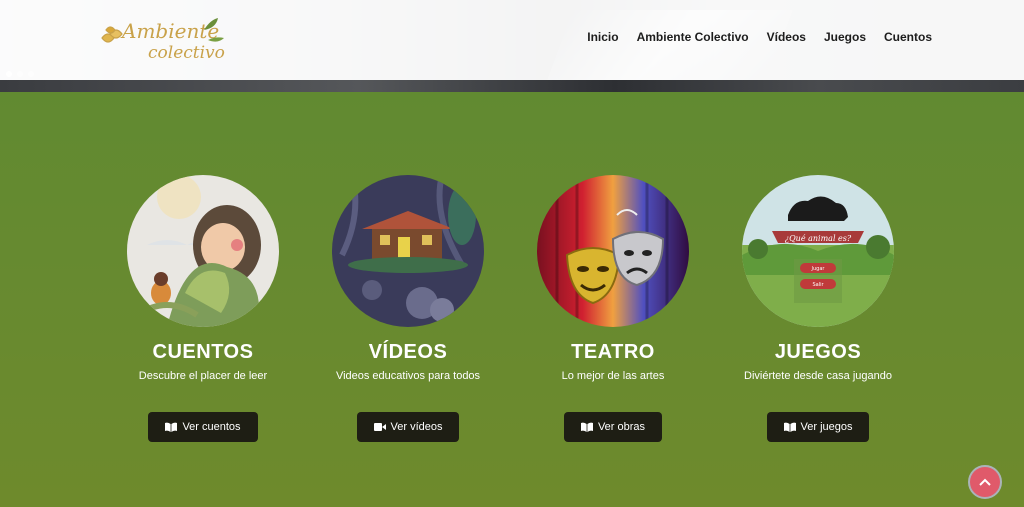  Describe the element at coordinates (693, 37) in the screenshot. I see `nav-ambiente-colectivo: Ambiente Colectivo` at that location.